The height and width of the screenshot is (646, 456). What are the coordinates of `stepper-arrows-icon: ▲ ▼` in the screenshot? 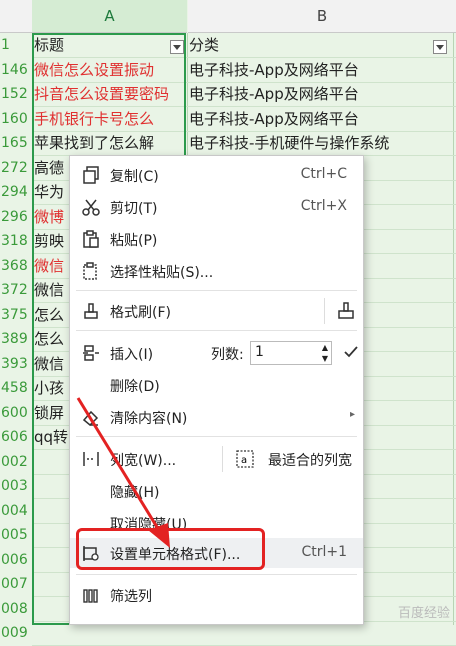 It's located at (325, 353).